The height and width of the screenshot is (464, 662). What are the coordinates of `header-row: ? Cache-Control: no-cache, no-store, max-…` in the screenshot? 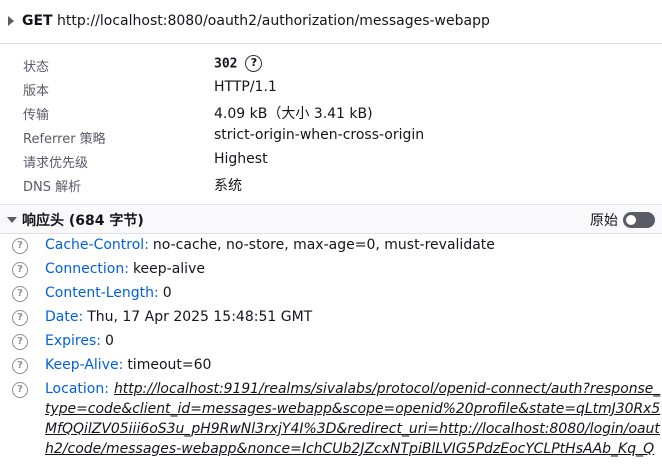 It's located at (331, 246).